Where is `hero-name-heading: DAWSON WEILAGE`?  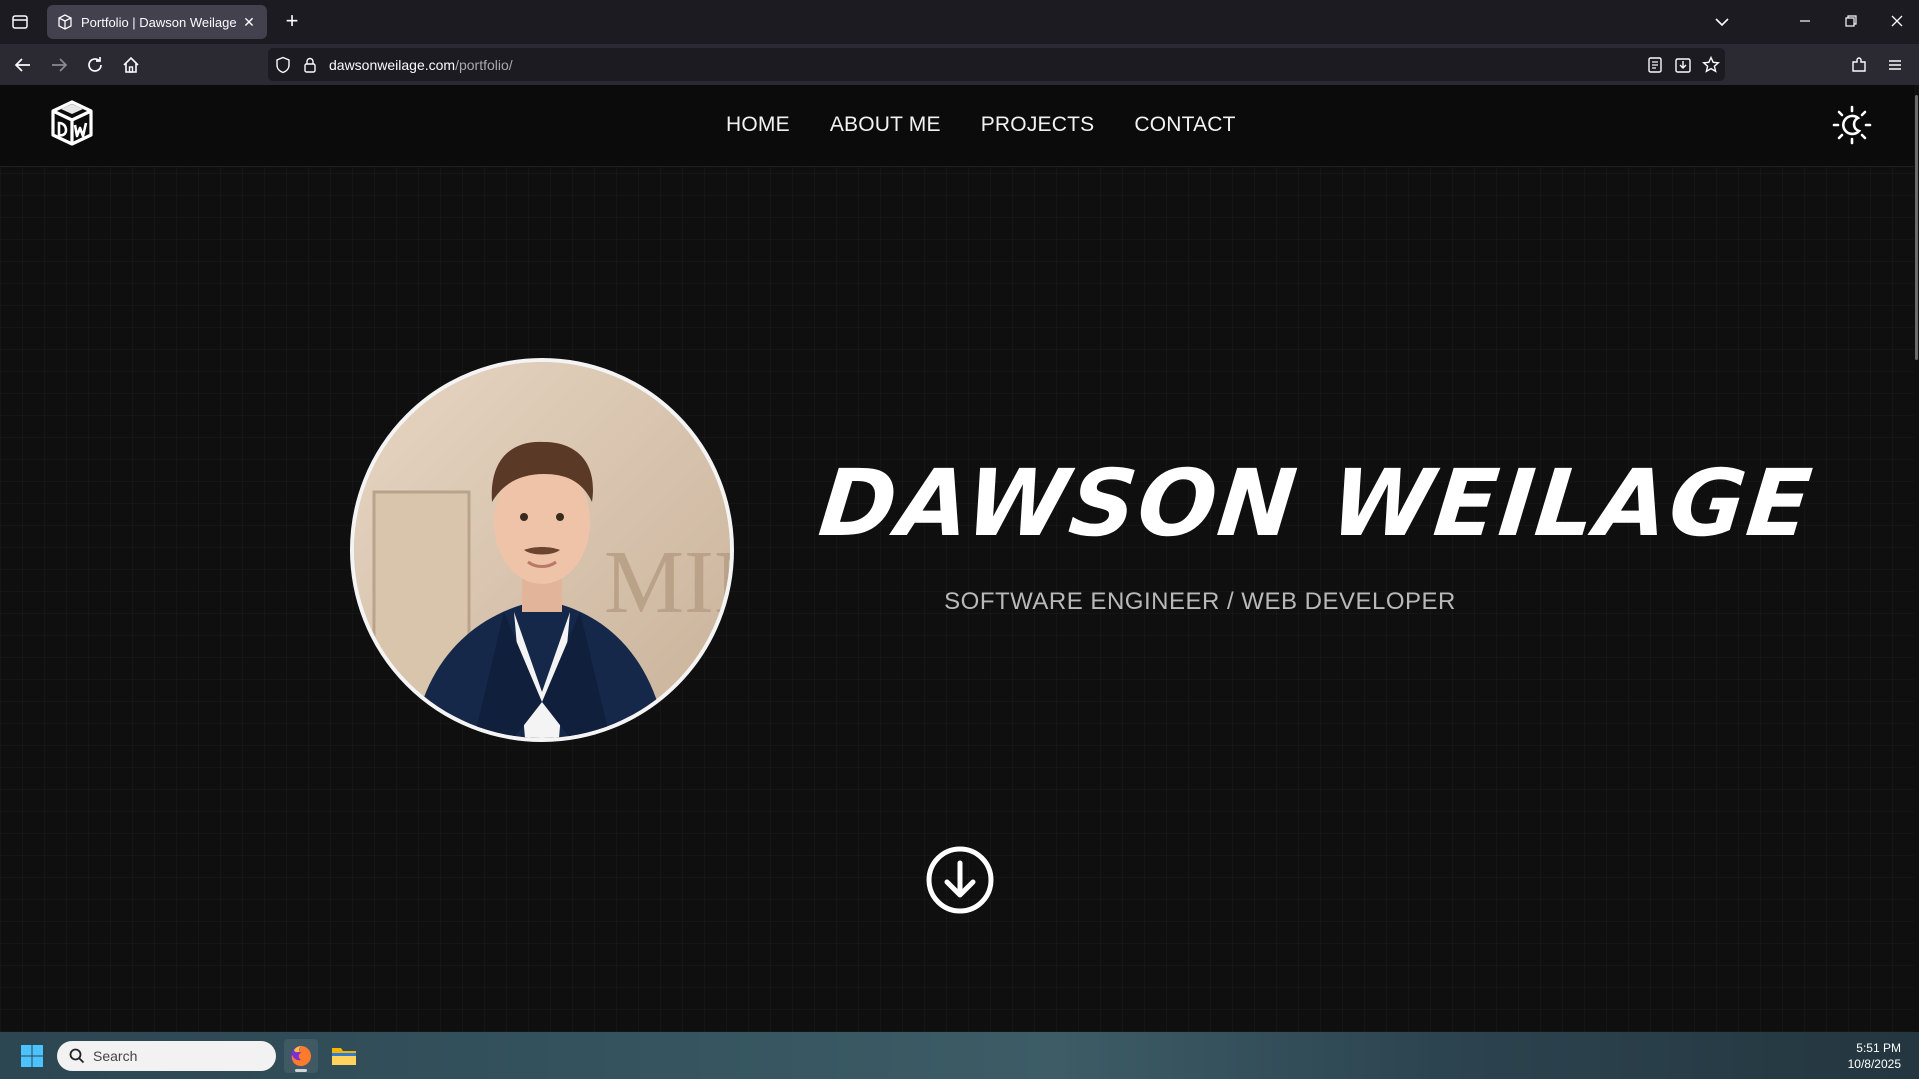 hero-name-heading: DAWSON WEILAGE is located at coordinates (1316, 503).